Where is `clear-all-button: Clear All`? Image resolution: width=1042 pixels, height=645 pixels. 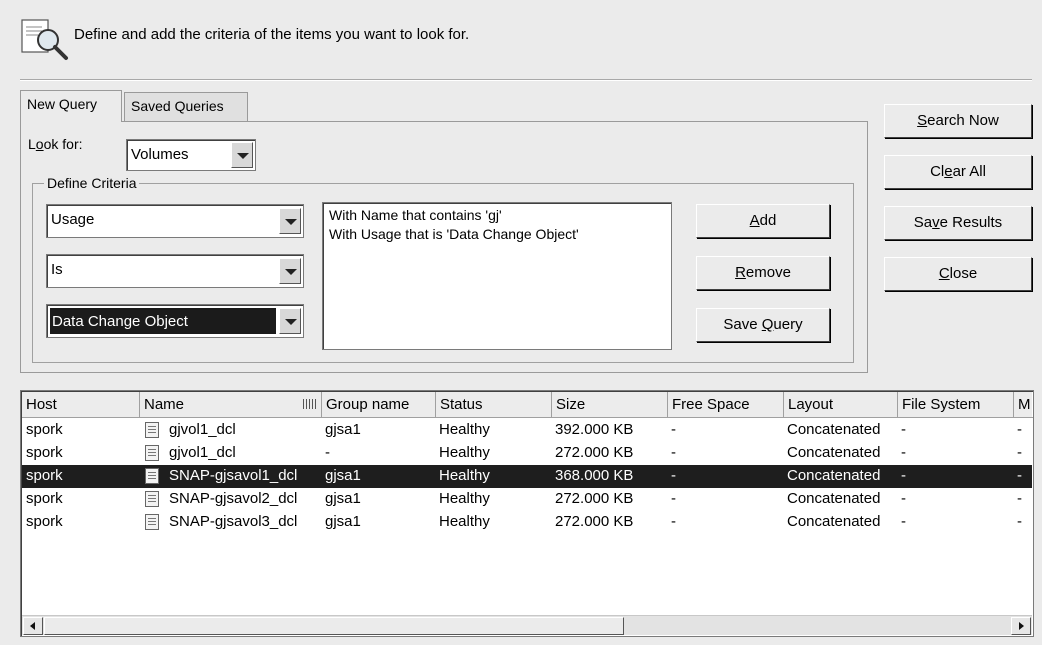
clear-all-button: Clear All is located at coordinates (958, 172).